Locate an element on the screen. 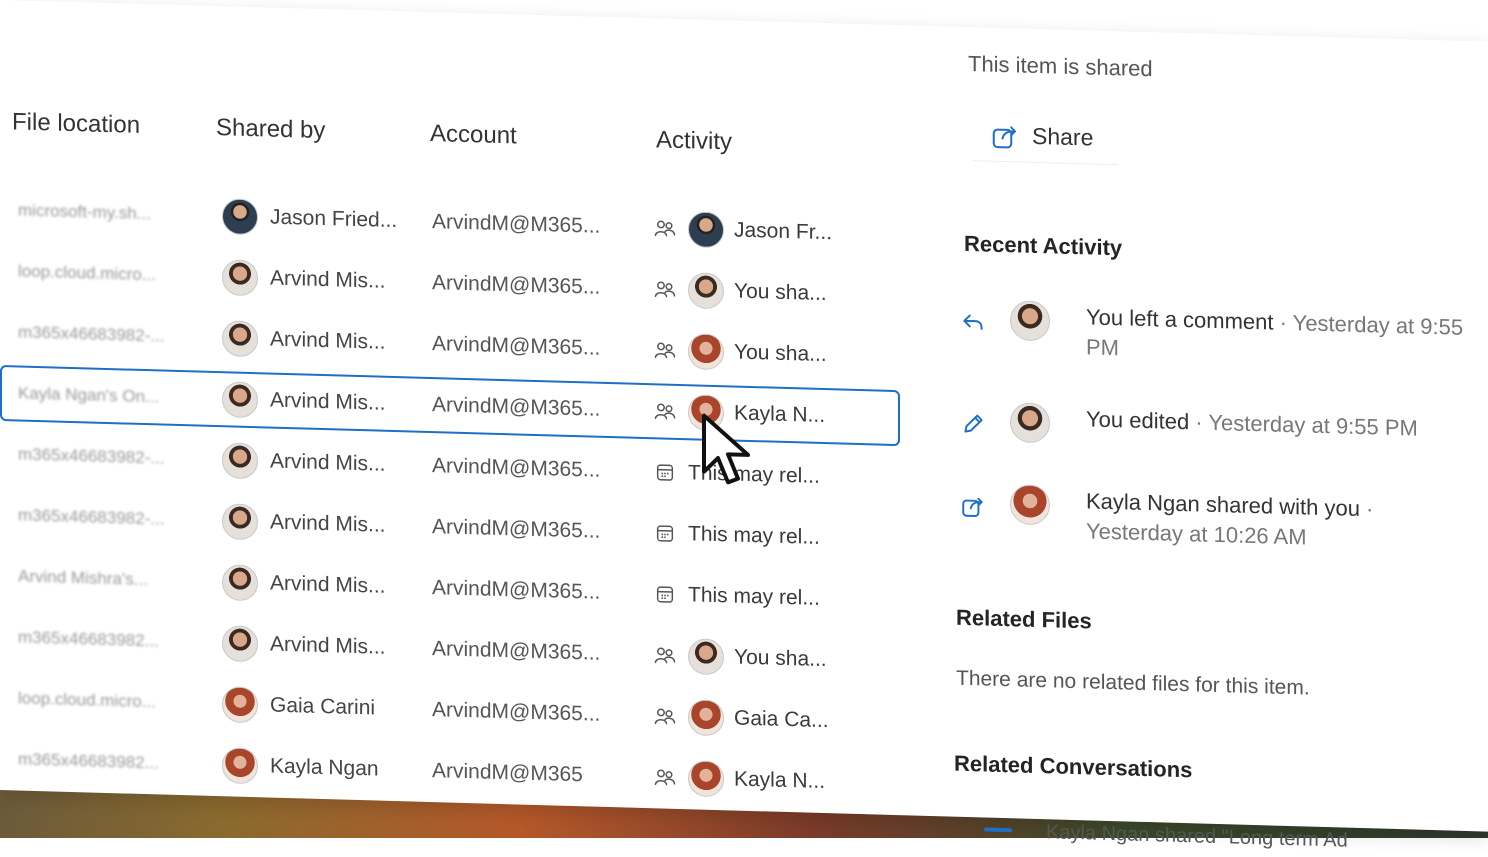  activity-main: You edited is located at coordinates (1138, 420).